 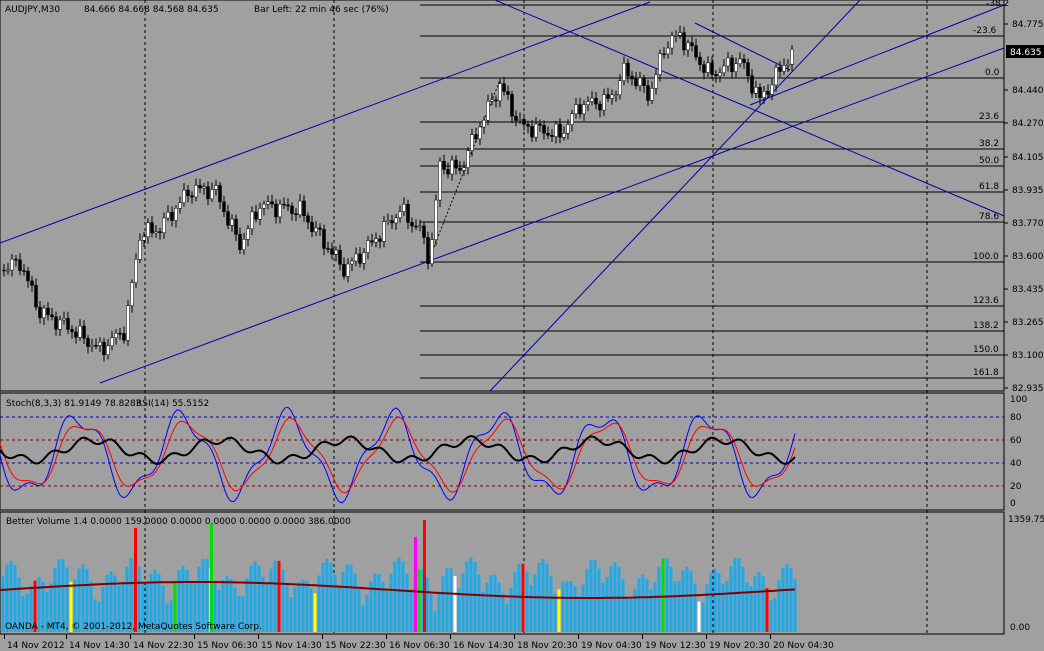 I want to click on volume-axis-bottom: 0.00, so click(x=1020, y=628).